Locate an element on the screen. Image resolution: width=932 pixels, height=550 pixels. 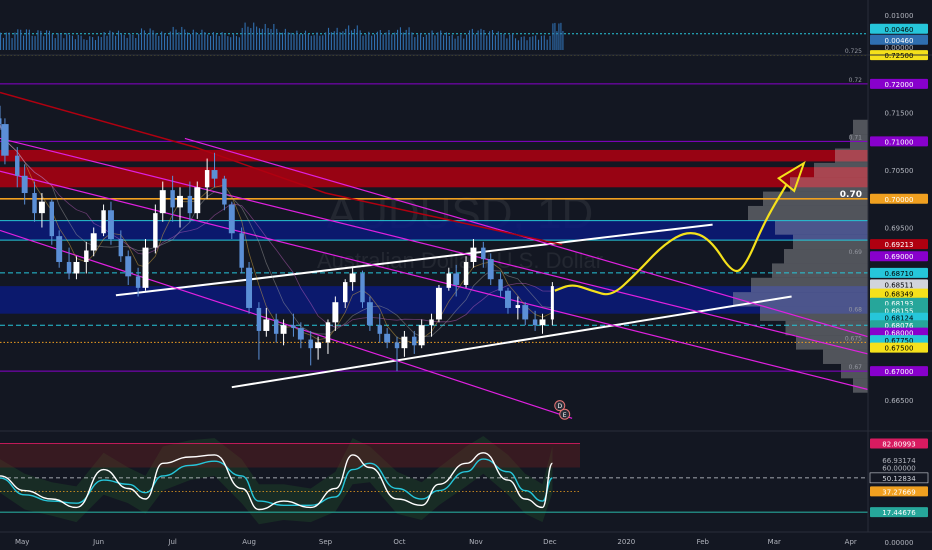
rsi-overbought-zone is located at coordinates (290, 455).